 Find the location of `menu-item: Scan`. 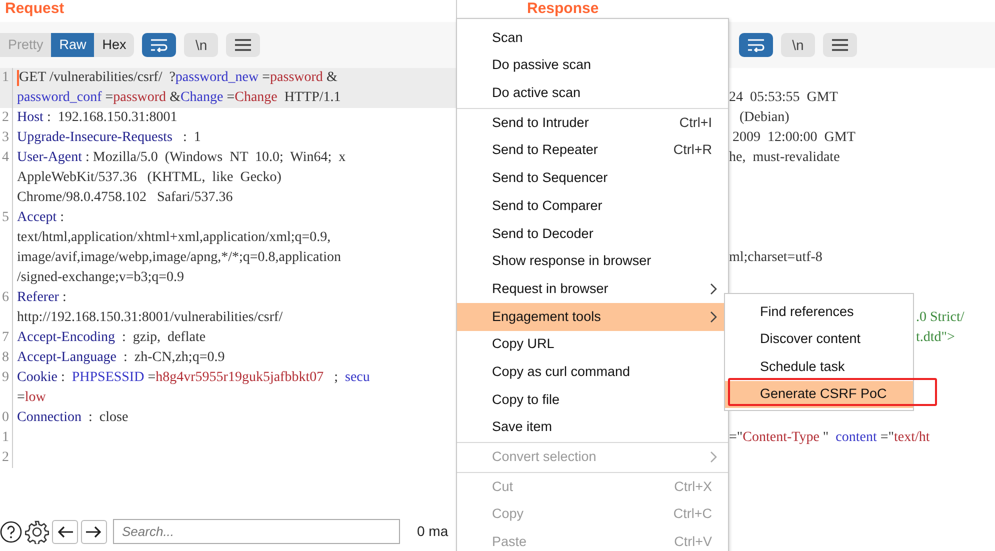

menu-item: Scan is located at coordinates (592, 38).